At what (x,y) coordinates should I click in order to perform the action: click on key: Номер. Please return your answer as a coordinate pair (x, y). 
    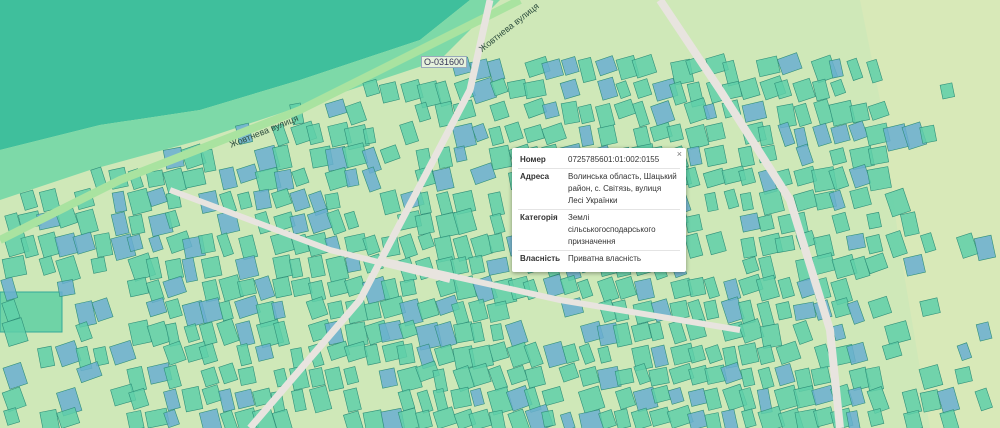
    Looking at the image, I should click on (533, 159).